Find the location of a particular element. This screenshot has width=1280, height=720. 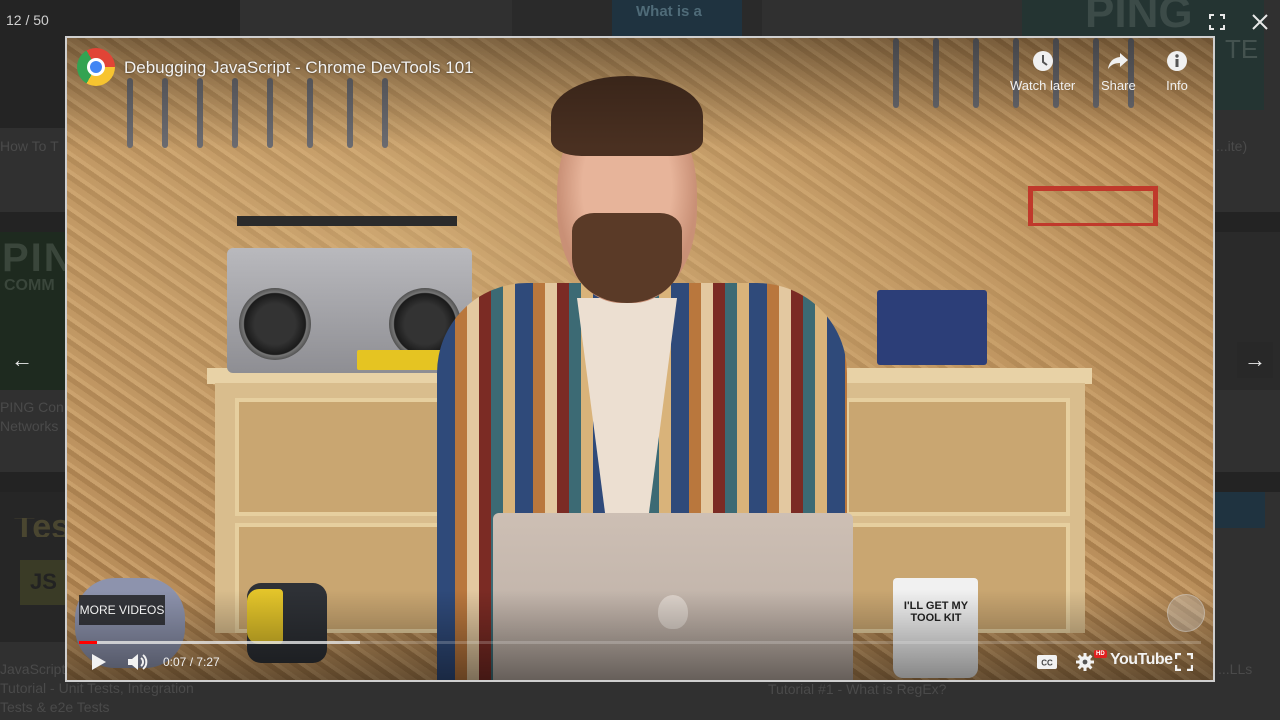

captions-button: CC is located at coordinates (1047, 662).